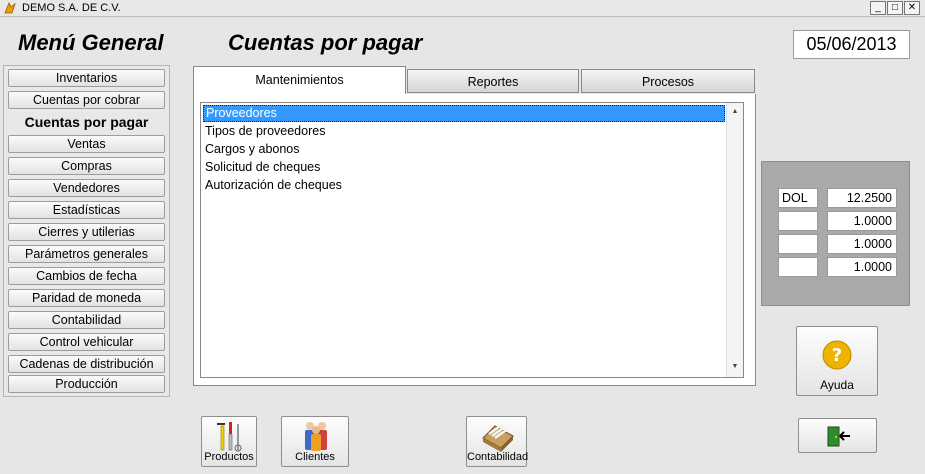  I want to click on currency-panel: DOL 12.2500 1.0000 1.0000 1.0000, so click(835, 233).